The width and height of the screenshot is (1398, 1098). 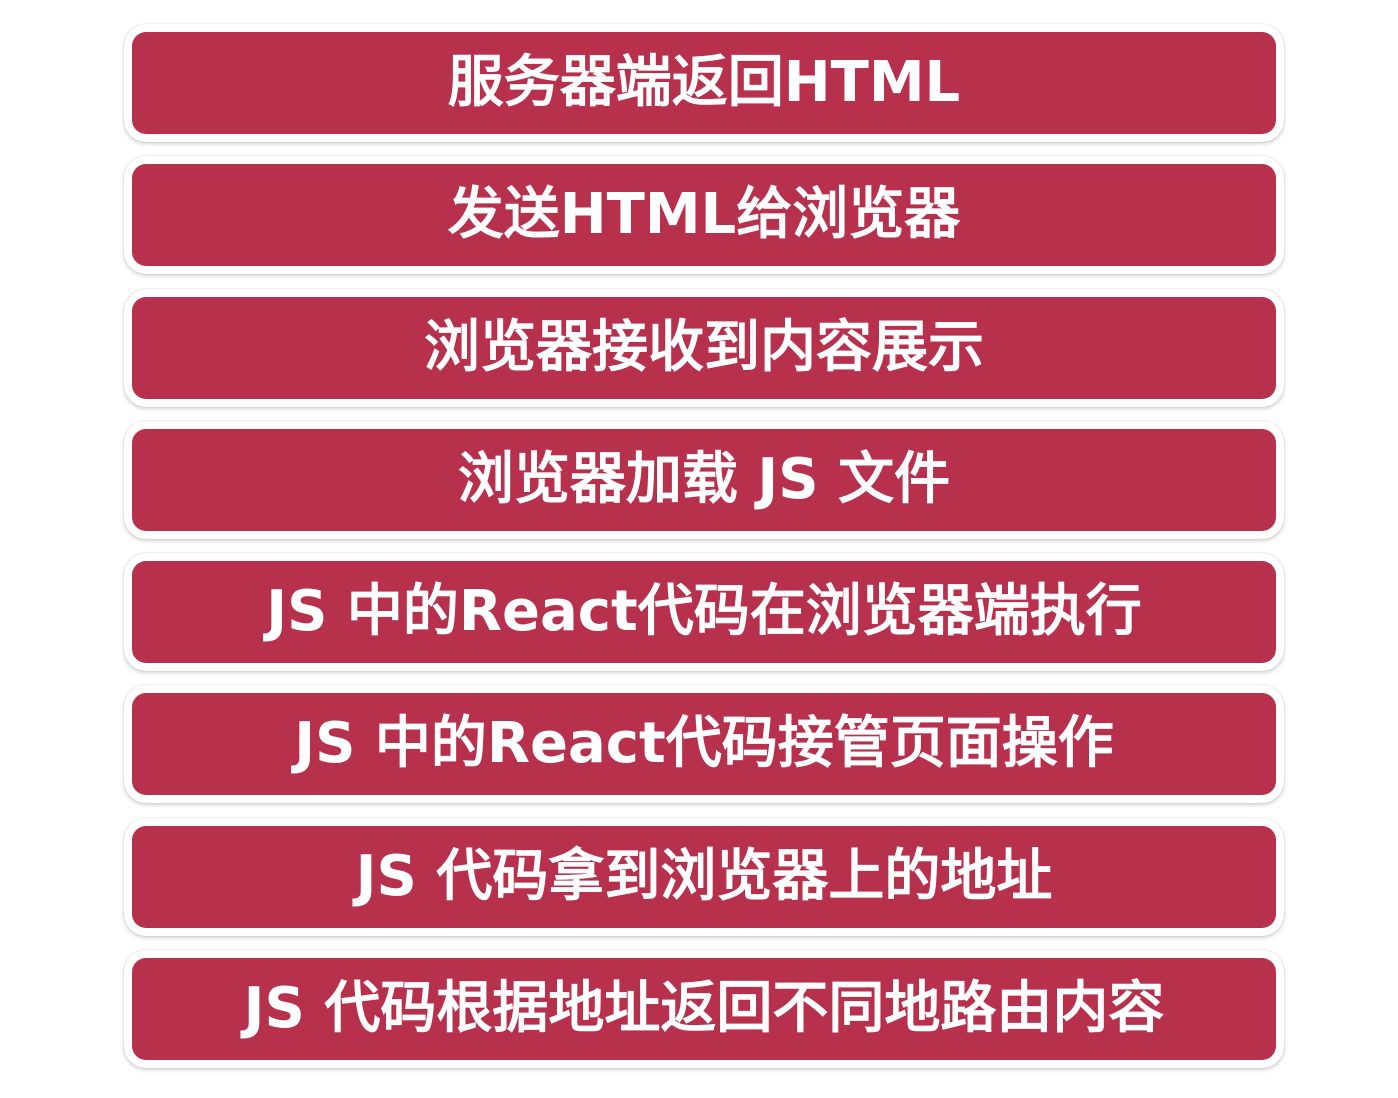 I want to click on step-4-label: 浏览器加载 JS 文件, so click(x=704, y=479).